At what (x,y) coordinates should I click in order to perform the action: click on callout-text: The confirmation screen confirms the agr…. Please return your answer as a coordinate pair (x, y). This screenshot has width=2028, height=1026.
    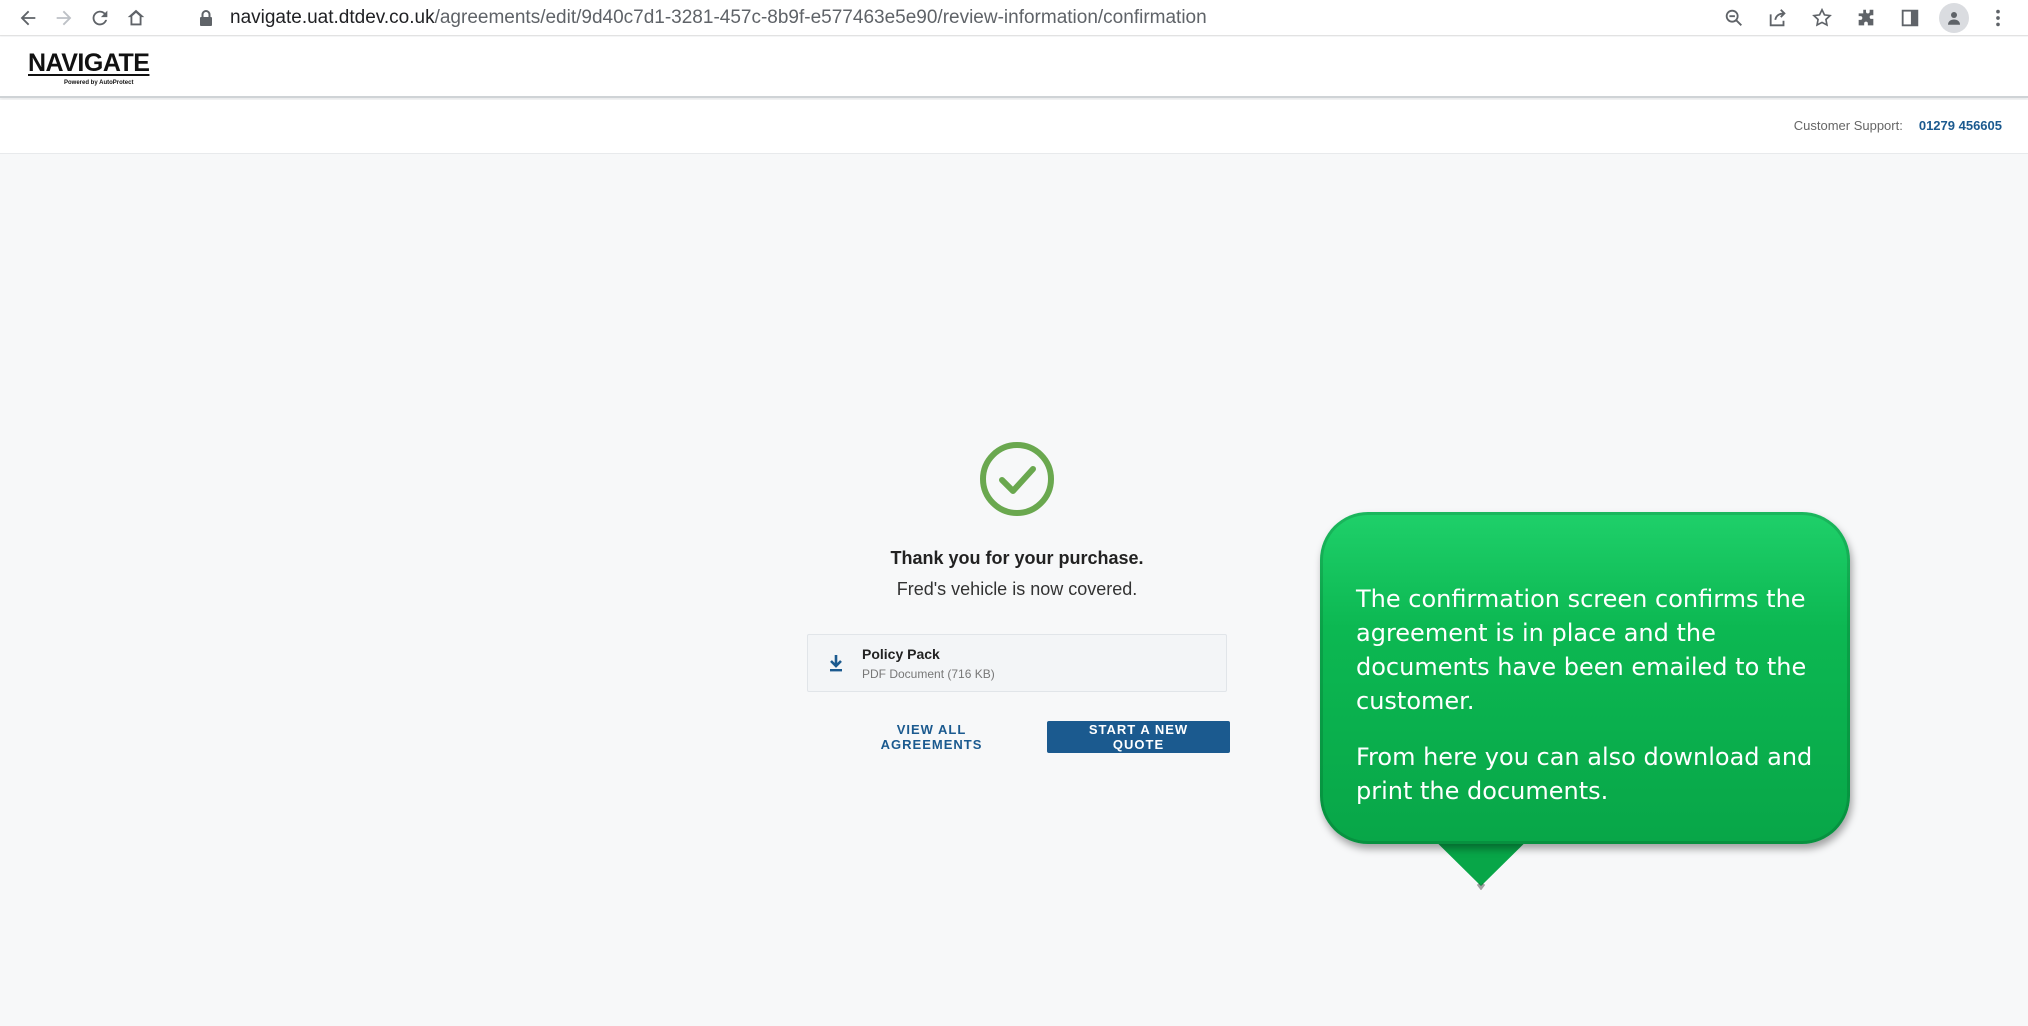
    Looking at the image, I should click on (1591, 695).